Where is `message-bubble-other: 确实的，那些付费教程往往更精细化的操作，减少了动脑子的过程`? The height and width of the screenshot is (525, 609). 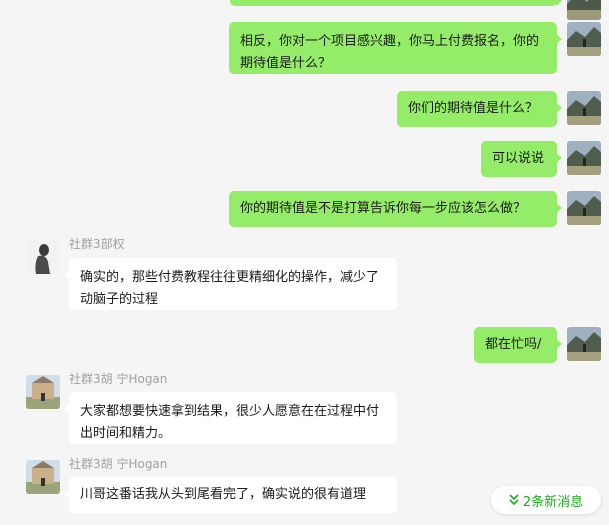 message-bubble-other: 确实的，那些付费教程往往更精细化的操作，减少了动脑子的过程 is located at coordinates (230, 284).